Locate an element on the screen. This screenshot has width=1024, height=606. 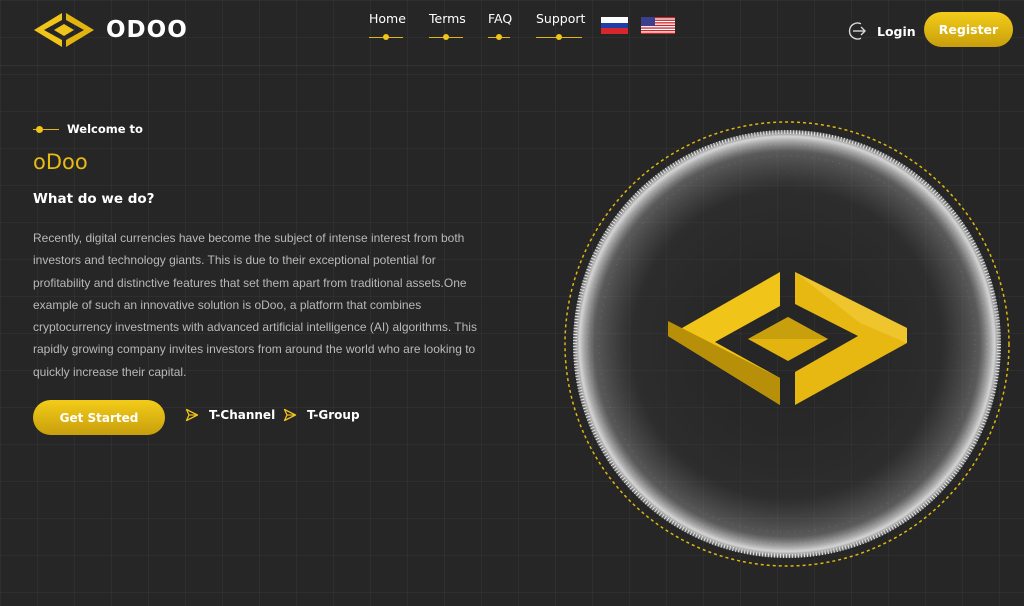
login-link: Login is located at coordinates (881, 31).